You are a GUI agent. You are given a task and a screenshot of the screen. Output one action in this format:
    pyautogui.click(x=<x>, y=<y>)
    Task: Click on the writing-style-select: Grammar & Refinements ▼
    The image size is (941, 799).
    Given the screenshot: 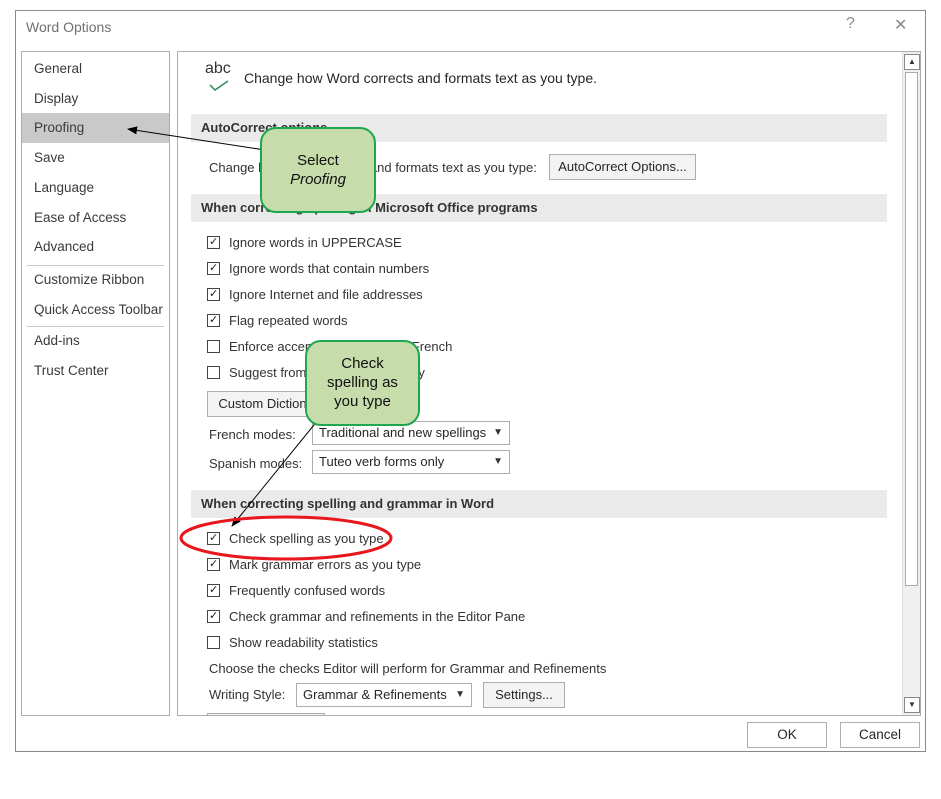 What is the action you would take?
    pyautogui.click(x=384, y=695)
    